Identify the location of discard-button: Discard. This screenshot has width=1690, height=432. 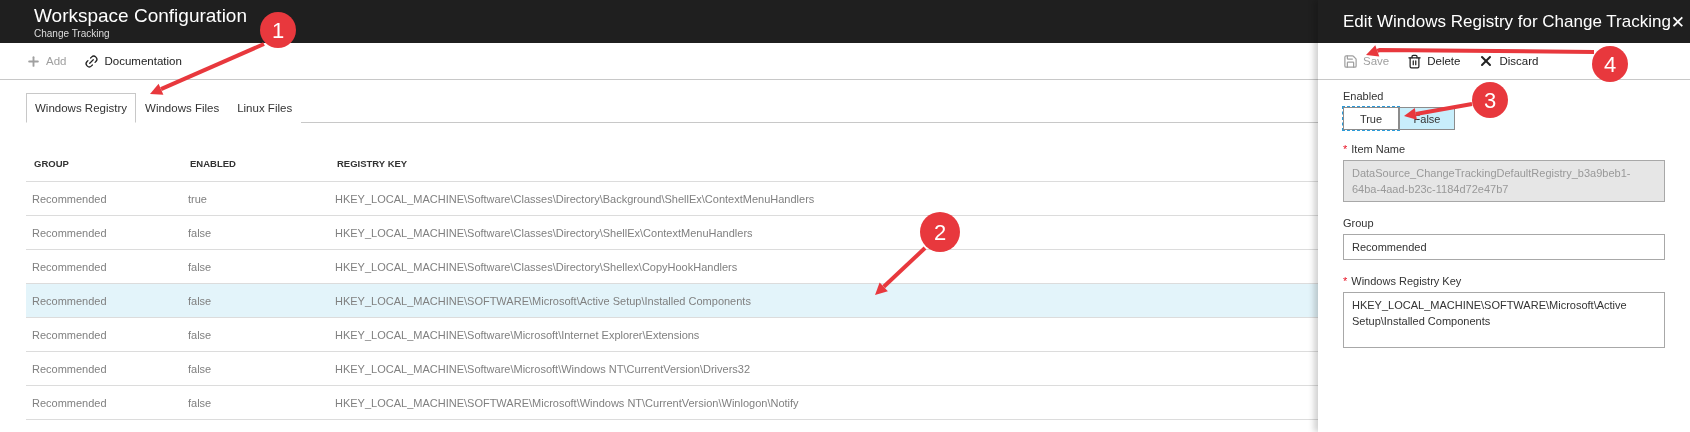
(1508, 61).